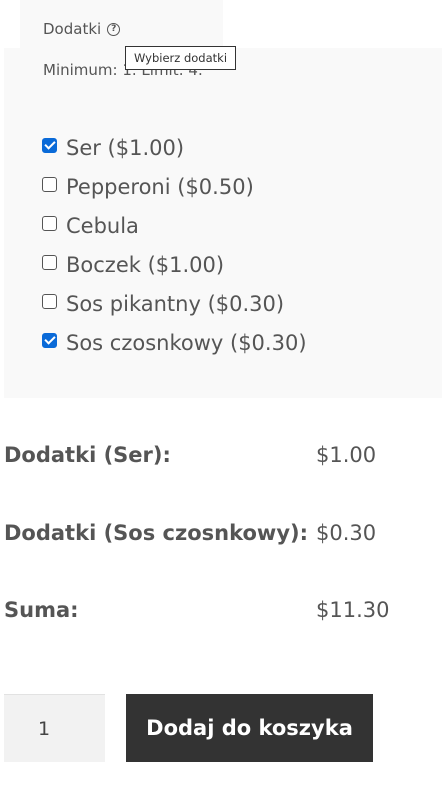 This screenshot has height=796, width=442. What do you see at coordinates (346, 455) in the screenshot?
I see `summary-value: $1.00` at bounding box center [346, 455].